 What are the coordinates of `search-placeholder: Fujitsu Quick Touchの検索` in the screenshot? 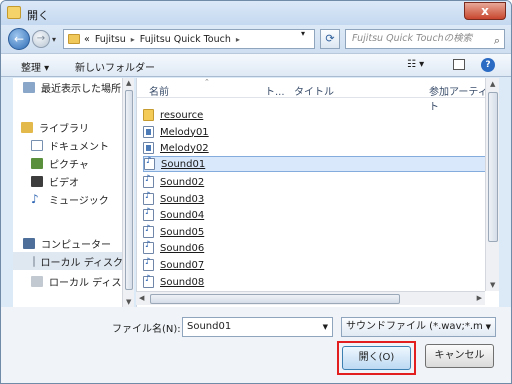 It's located at (412, 38).